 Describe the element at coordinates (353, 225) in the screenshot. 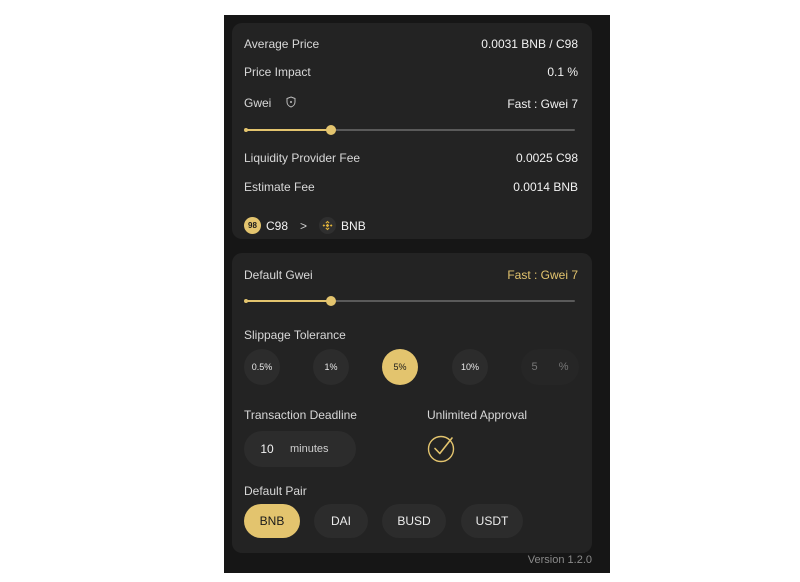

I see `route-to-token: BNB` at that location.